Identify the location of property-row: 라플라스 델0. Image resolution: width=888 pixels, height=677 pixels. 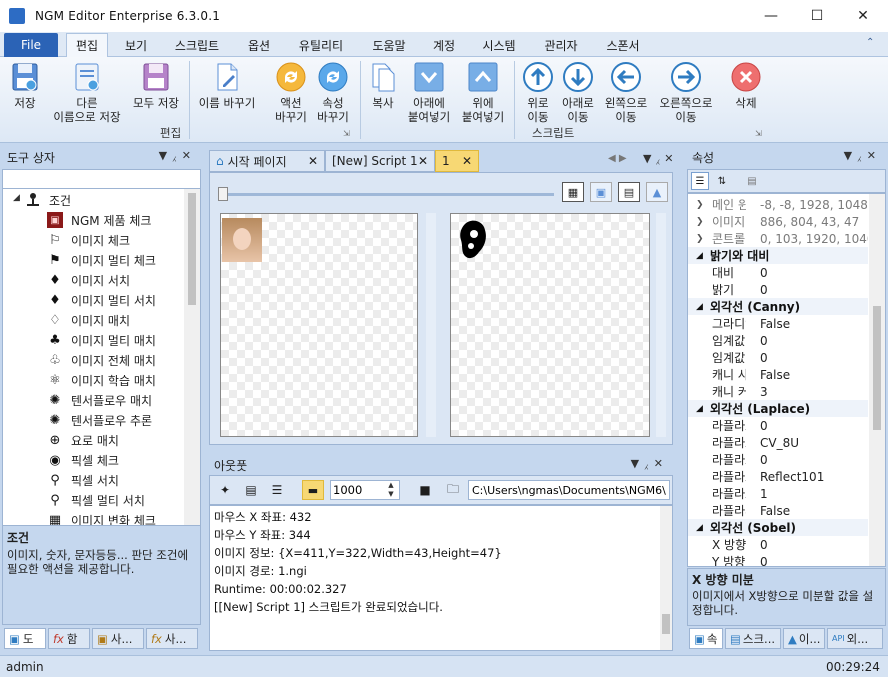
(778, 459).